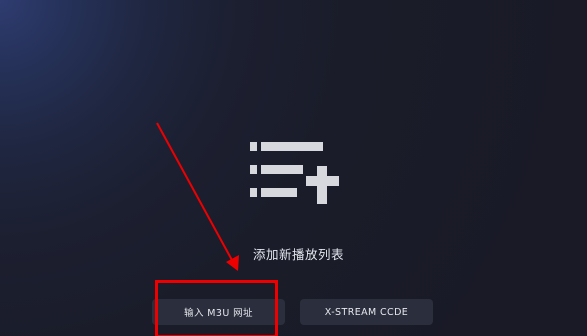  I want to click on xstream-code-button: X-STREAM CCDE, so click(366, 312).